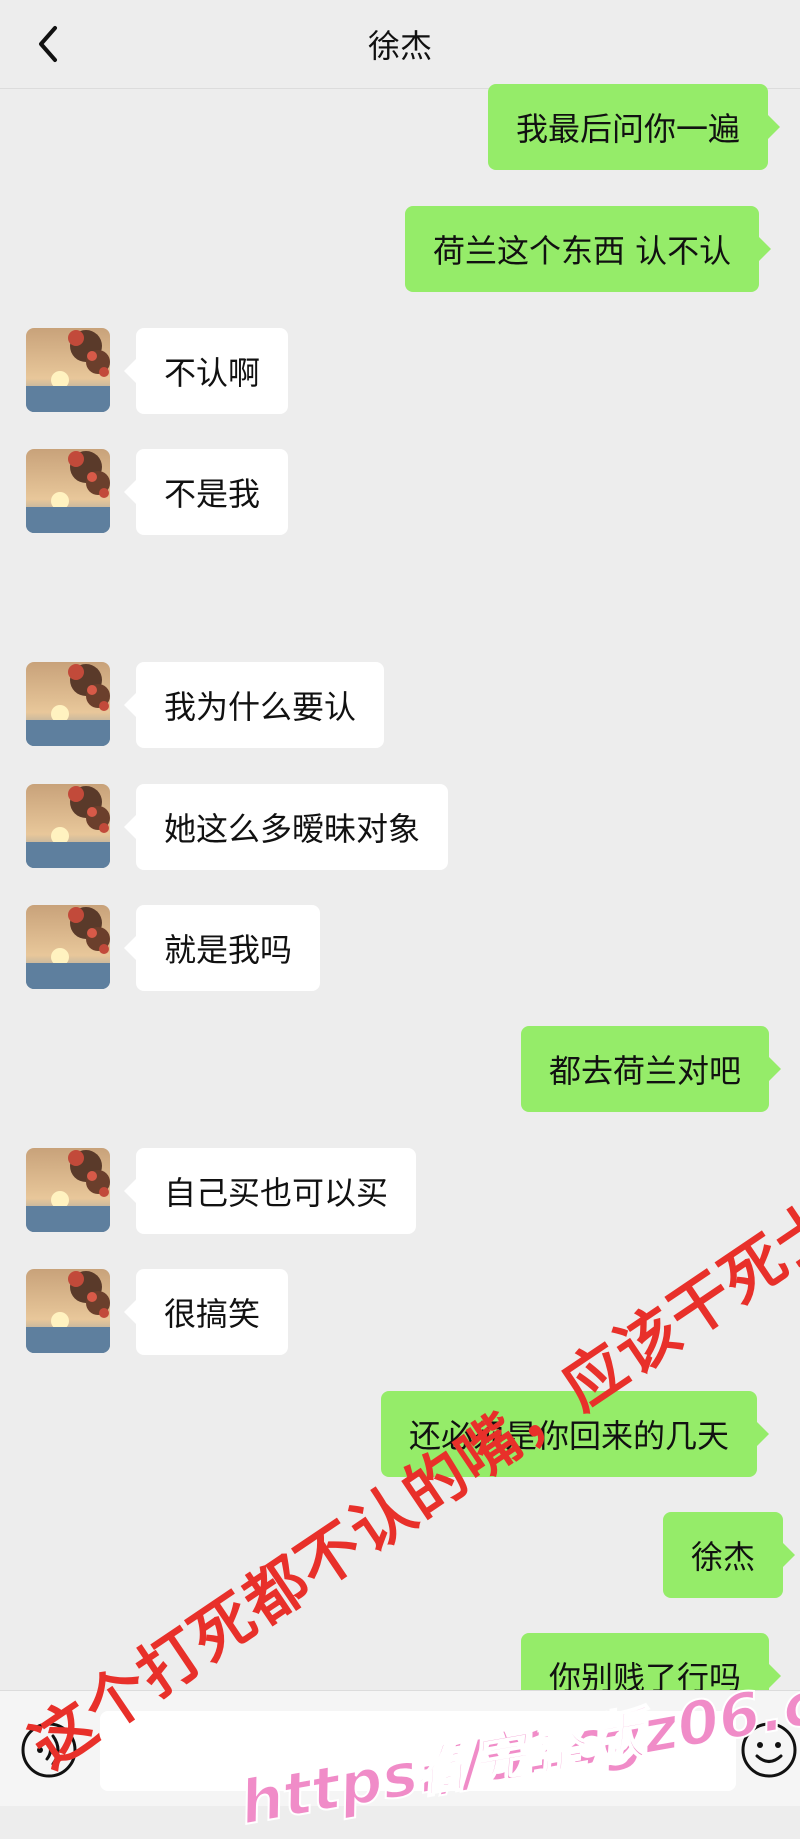 The height and width of the screenshot is (1839, 800). I want to click on chat-title: 徐杰, so click(399, 46).